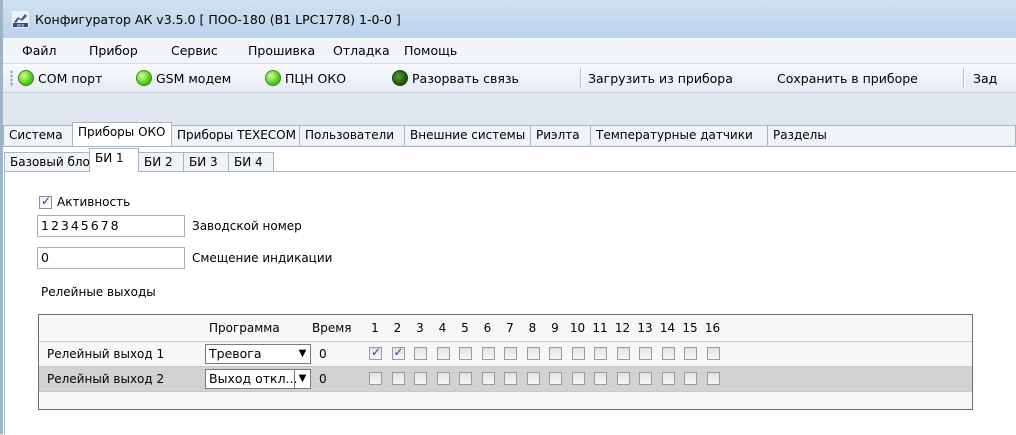  Describe the element at coordinates (161, 162) in the screenshot. I see `tab-bi-2: БИ 2` at that location.